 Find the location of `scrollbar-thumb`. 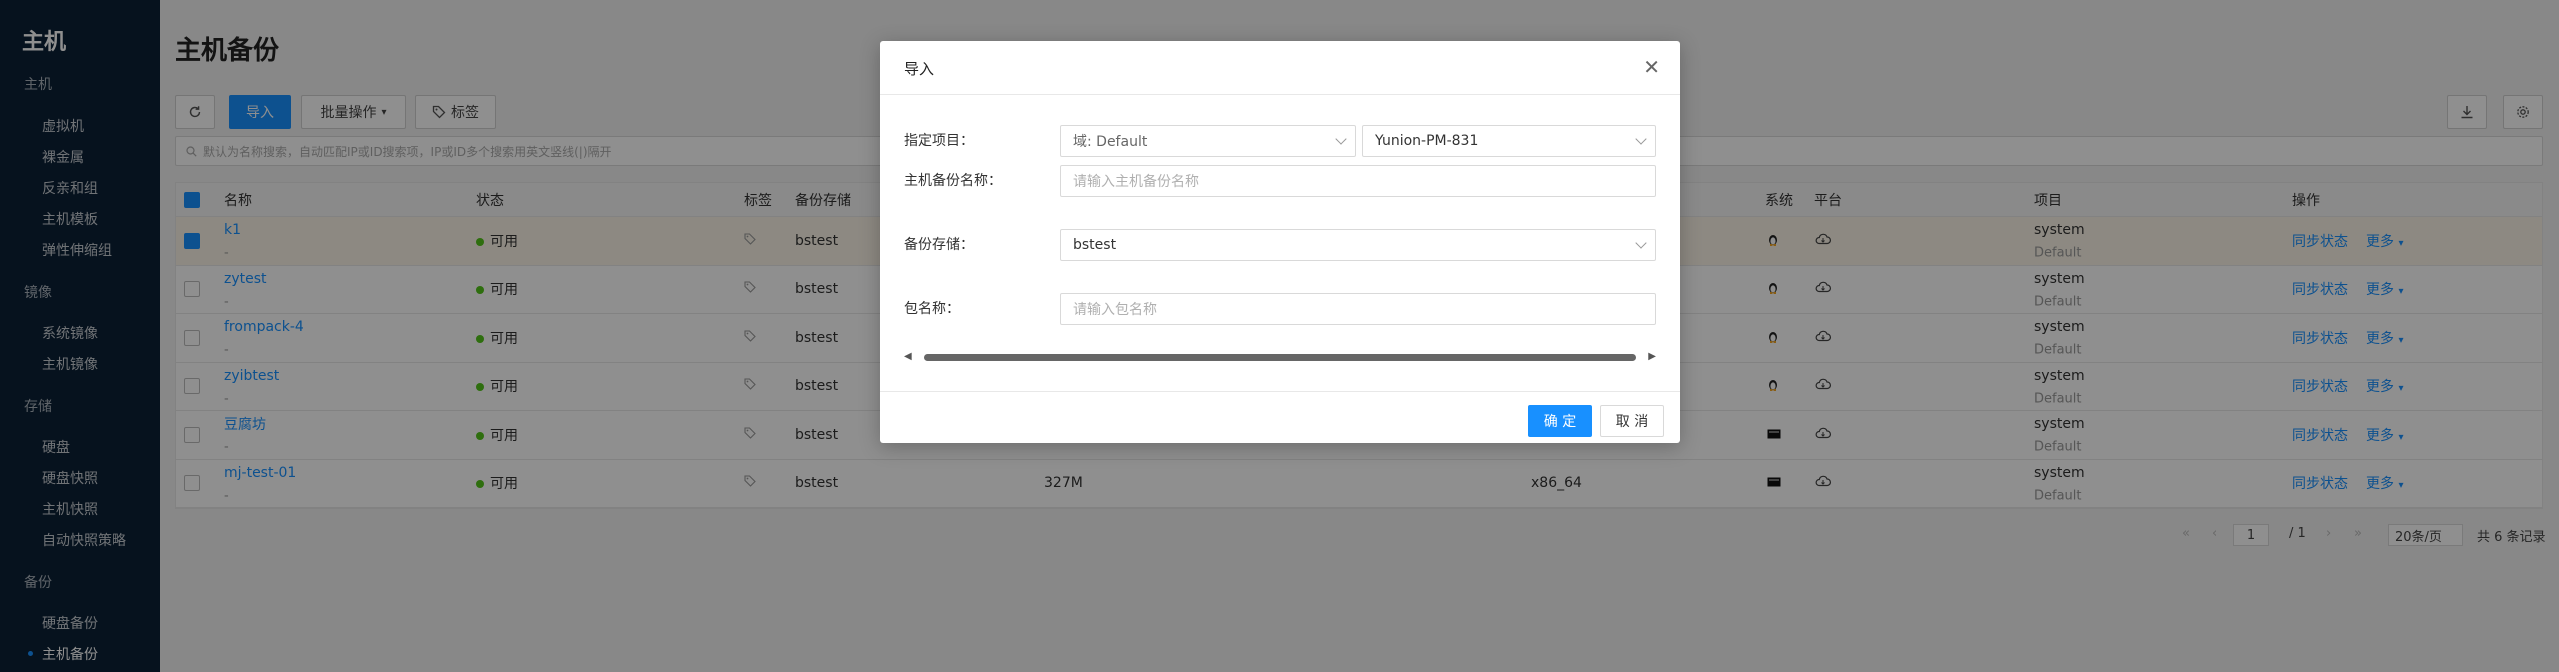

scrollbar-thumb is located at coordinates (1280, 357).